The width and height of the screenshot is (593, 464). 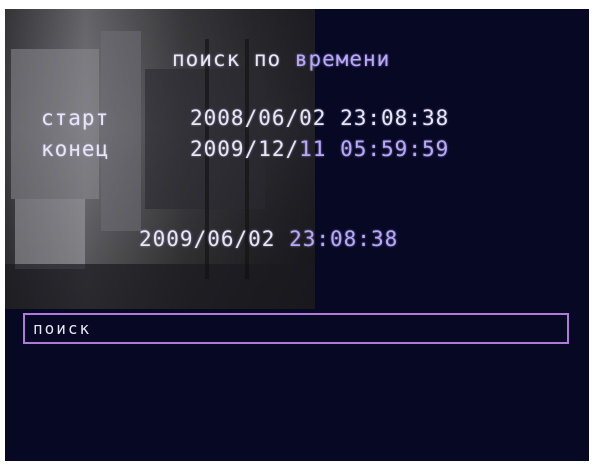 What do you see at coordinates (75, 118) in the screenshot?
I see `start-label: старт` at bounding box center [75, 118].